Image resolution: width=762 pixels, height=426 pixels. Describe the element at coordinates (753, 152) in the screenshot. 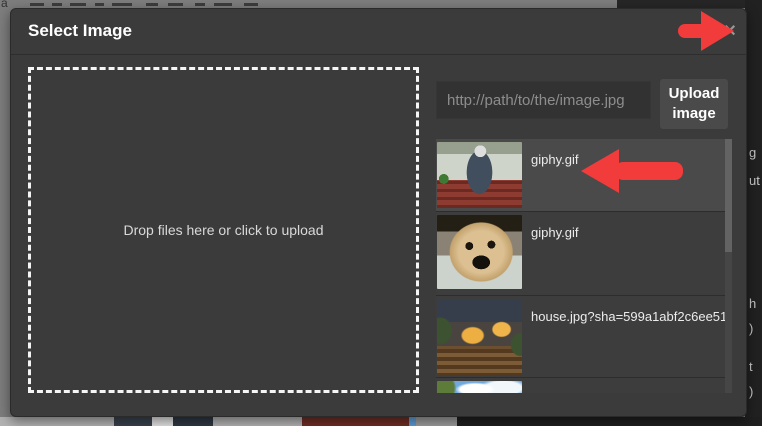

I see `clipped-text-fragment: g` at that location.